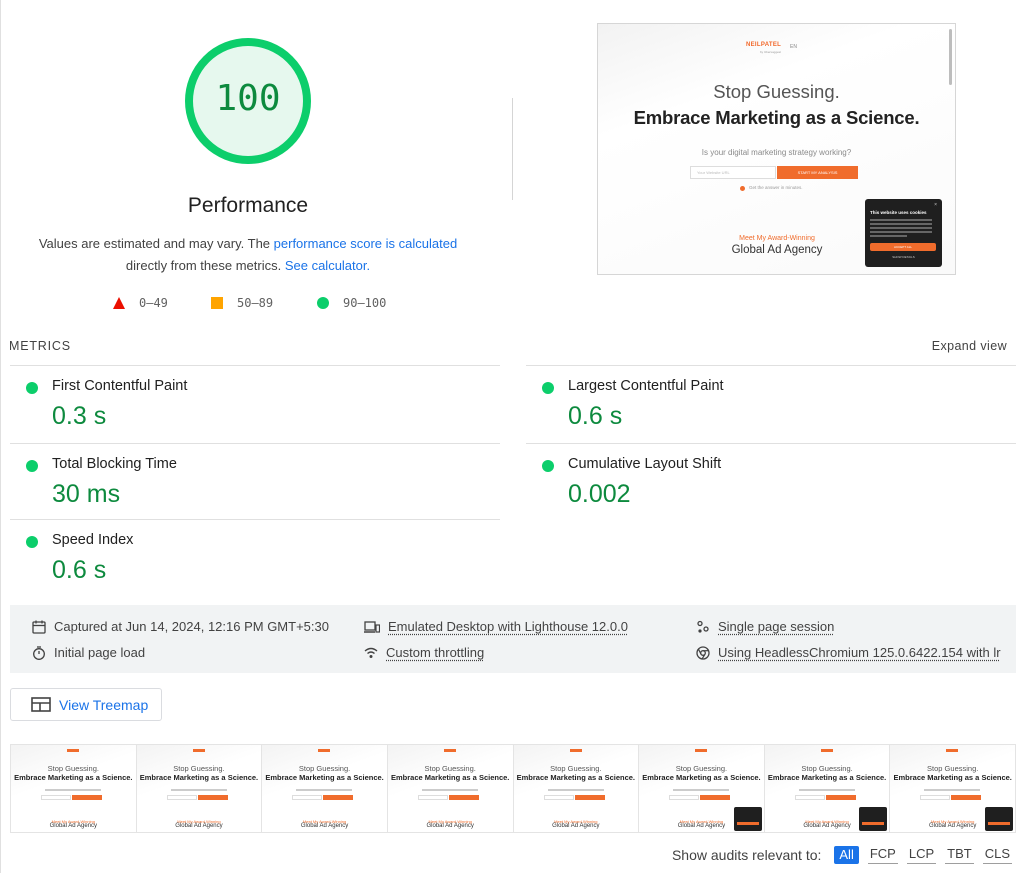 Image resolution: width=1024 pixels, height=873 pixels. Describe the element at coordinates (255, 403) in the screenshot. I see `metric-fcp: First Contentful Paint 0.3 s` at that location.